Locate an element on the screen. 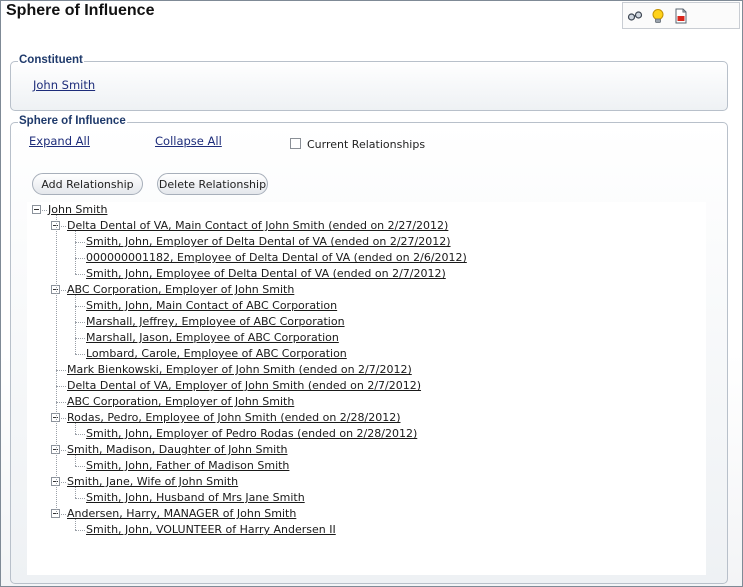  tree-child-node: Smith, John, Father of Madison Smith is located at coordinates (187, 466).